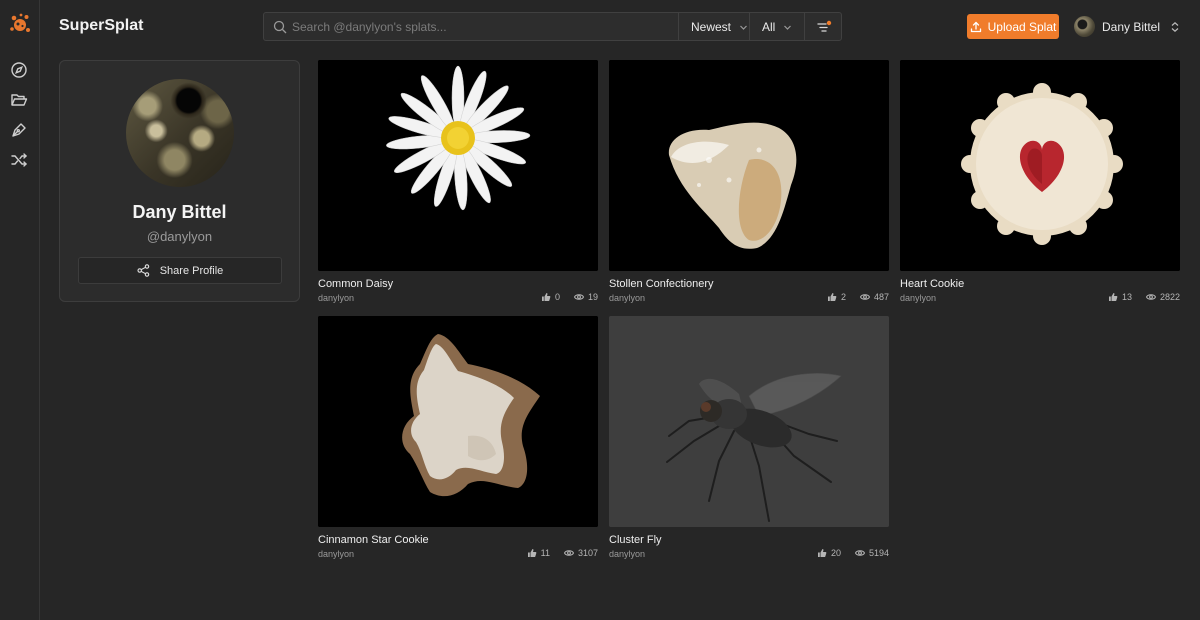  What do you see at coordinates (635, 540) in the screenshot?
I see `splat-title: Cluster Fly` at bounding box center [635, 540].